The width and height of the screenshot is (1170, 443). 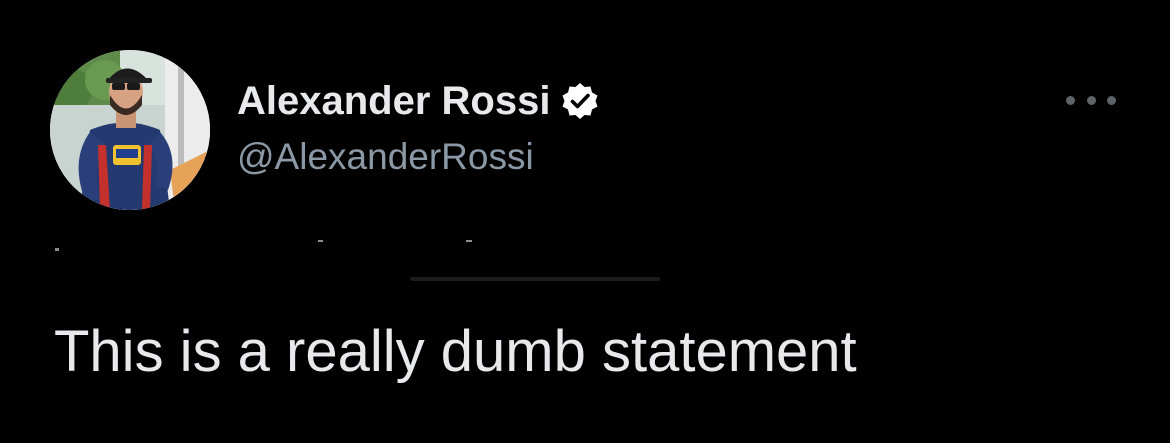 What do you see at coordinates (535, 279) in the screenshot?
I see `artifact-streak` at bounding box center [535, 279].